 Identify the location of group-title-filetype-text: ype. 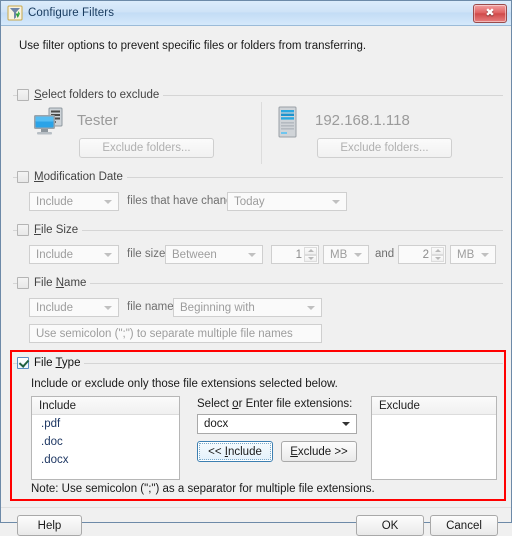
(71, 363).